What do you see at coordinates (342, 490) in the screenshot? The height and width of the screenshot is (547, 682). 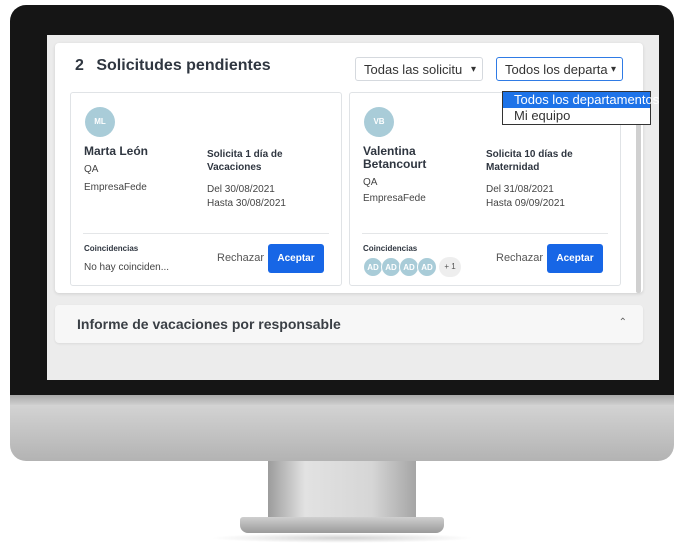 I see `monitor-stand-neck` at bounding box center [342, 490].